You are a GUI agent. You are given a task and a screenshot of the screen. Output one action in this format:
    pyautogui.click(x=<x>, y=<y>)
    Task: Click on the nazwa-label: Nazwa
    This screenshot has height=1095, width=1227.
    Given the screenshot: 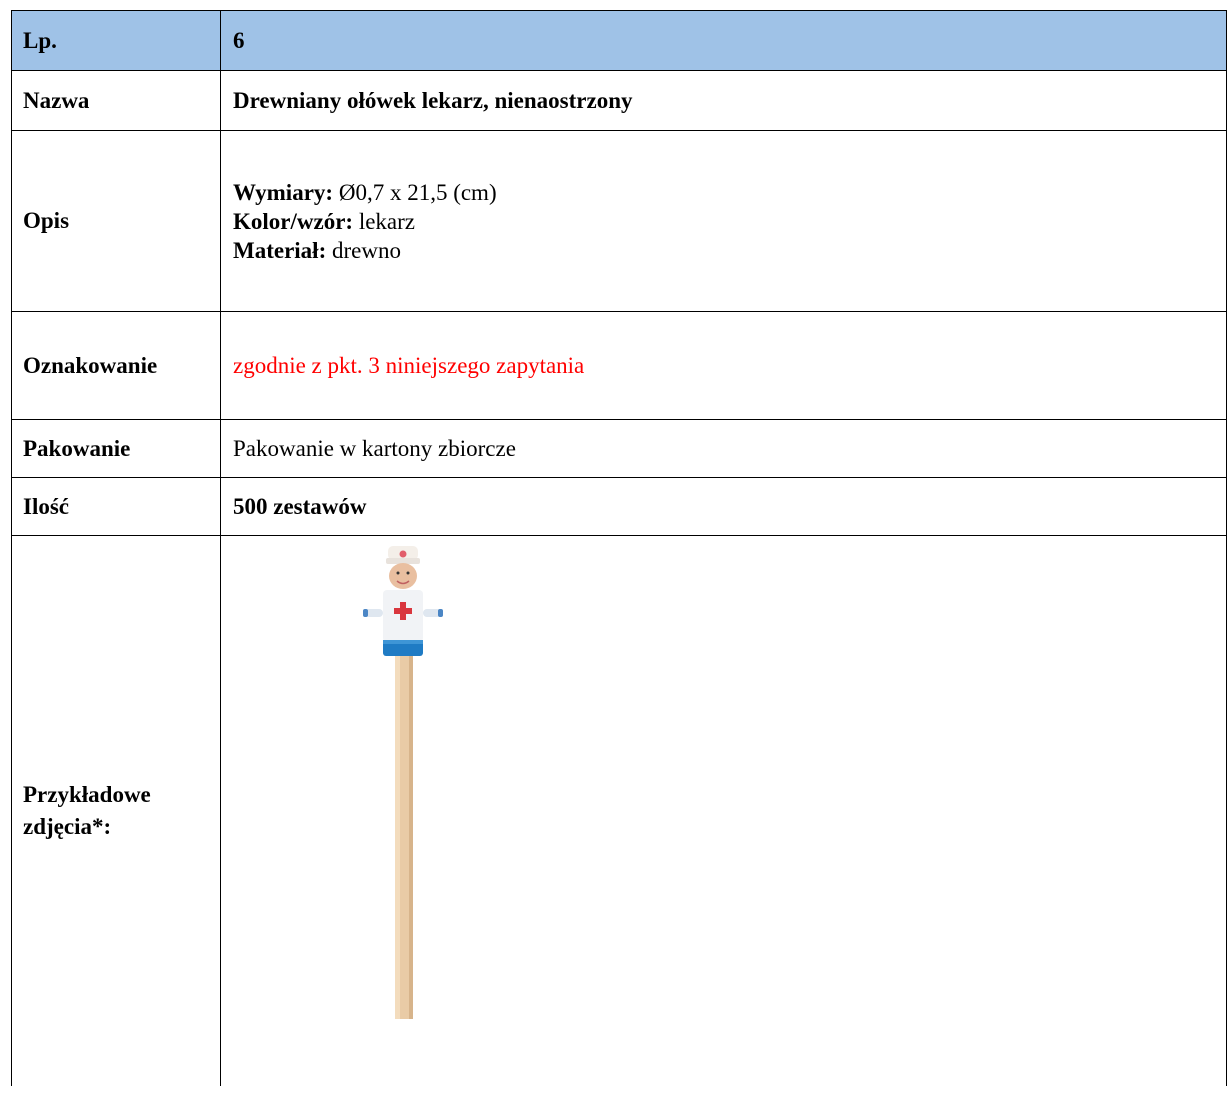 What is the action you would take?
    pyautogui.click(x=116, y=100)
    